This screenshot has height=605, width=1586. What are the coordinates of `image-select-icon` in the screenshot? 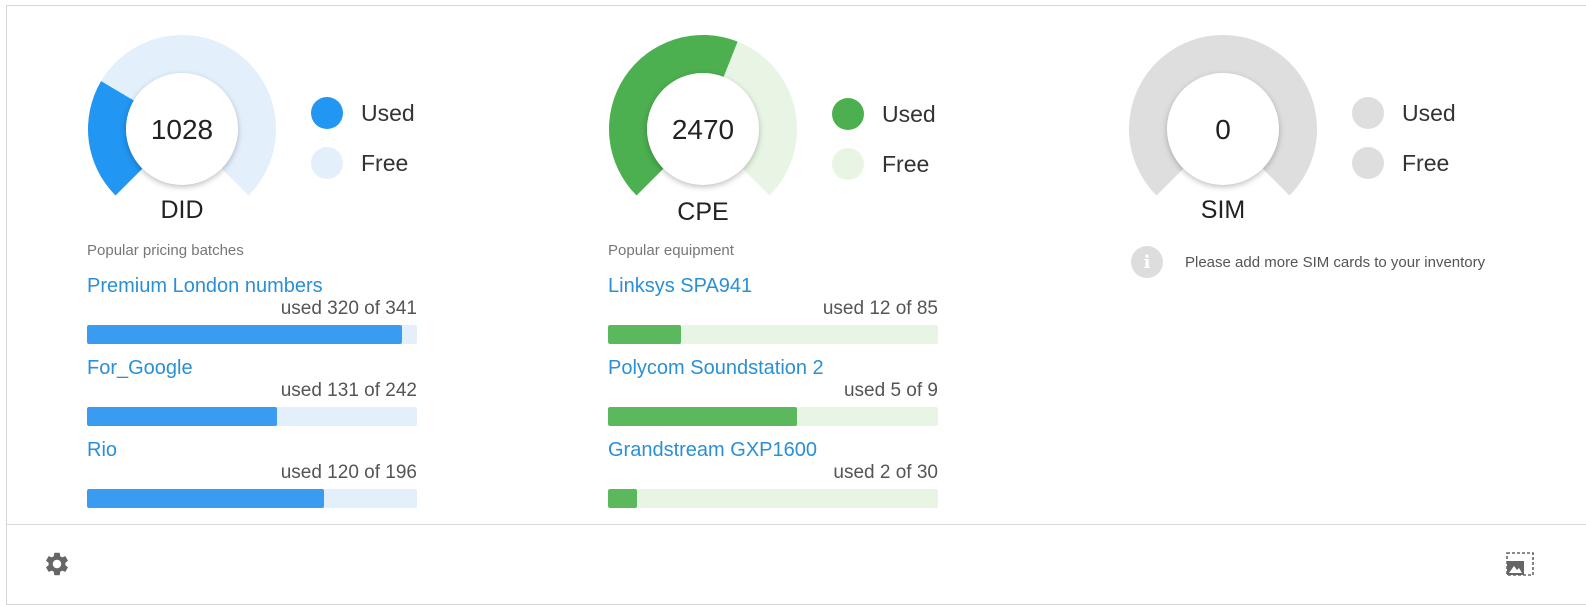 It's located at (1520, 565).